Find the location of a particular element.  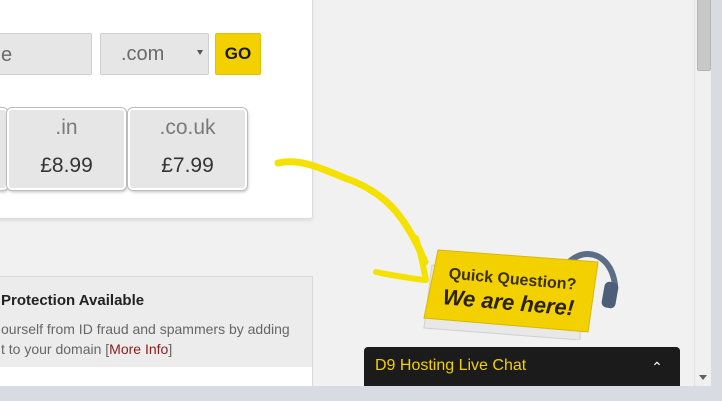

window-frame-right is located at coordinates (716, 200).